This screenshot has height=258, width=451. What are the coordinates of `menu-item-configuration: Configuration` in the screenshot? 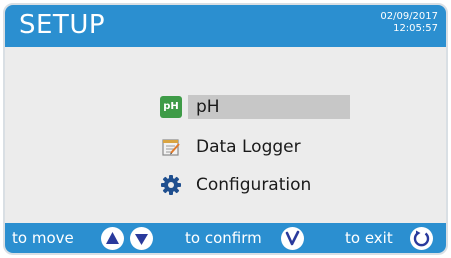 It's located at (255, 185).